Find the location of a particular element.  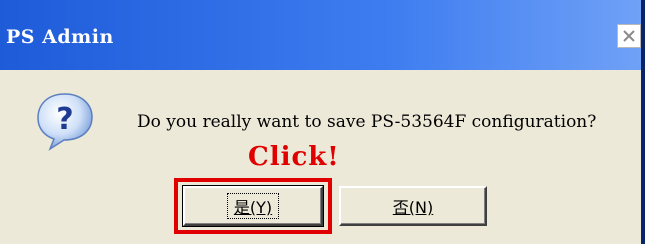

yes-button: 是(Y) is located at coordinates (253, 206).